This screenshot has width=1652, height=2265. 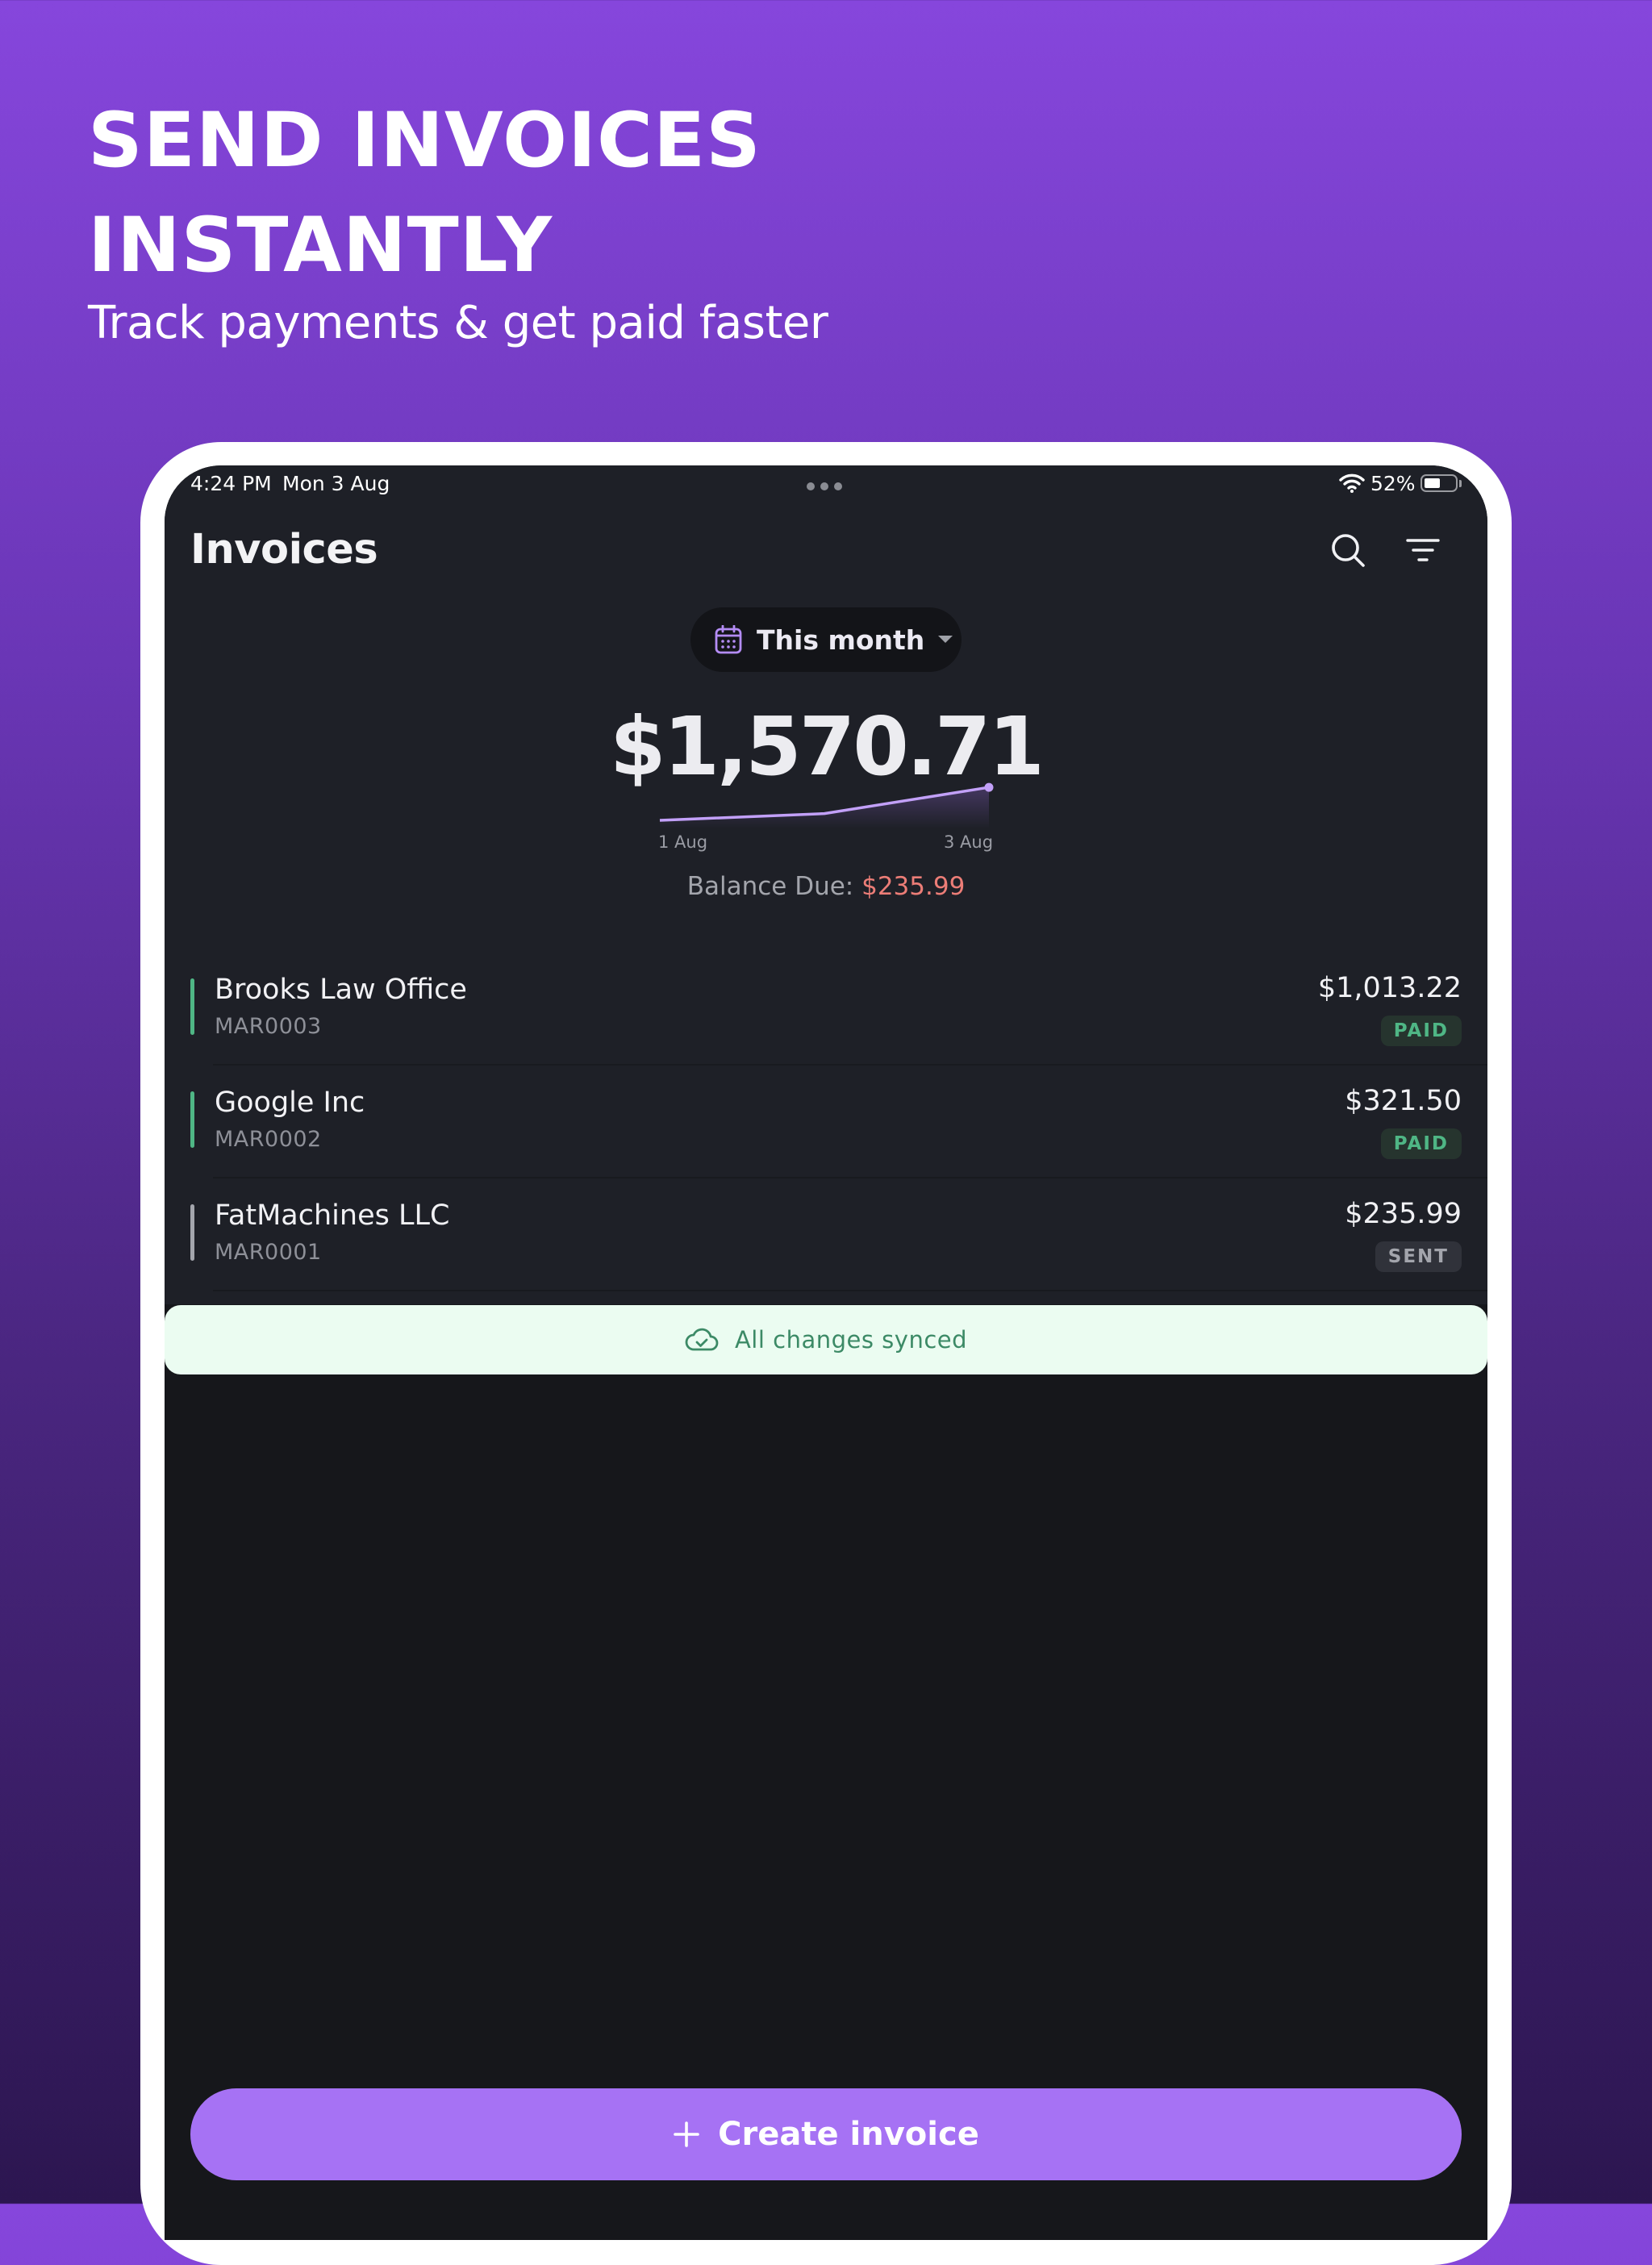 What do you see at coordinates (1393, 483) in the screenshot?
I see `battery-percent: 52%` at bounding box center [1393, 483].